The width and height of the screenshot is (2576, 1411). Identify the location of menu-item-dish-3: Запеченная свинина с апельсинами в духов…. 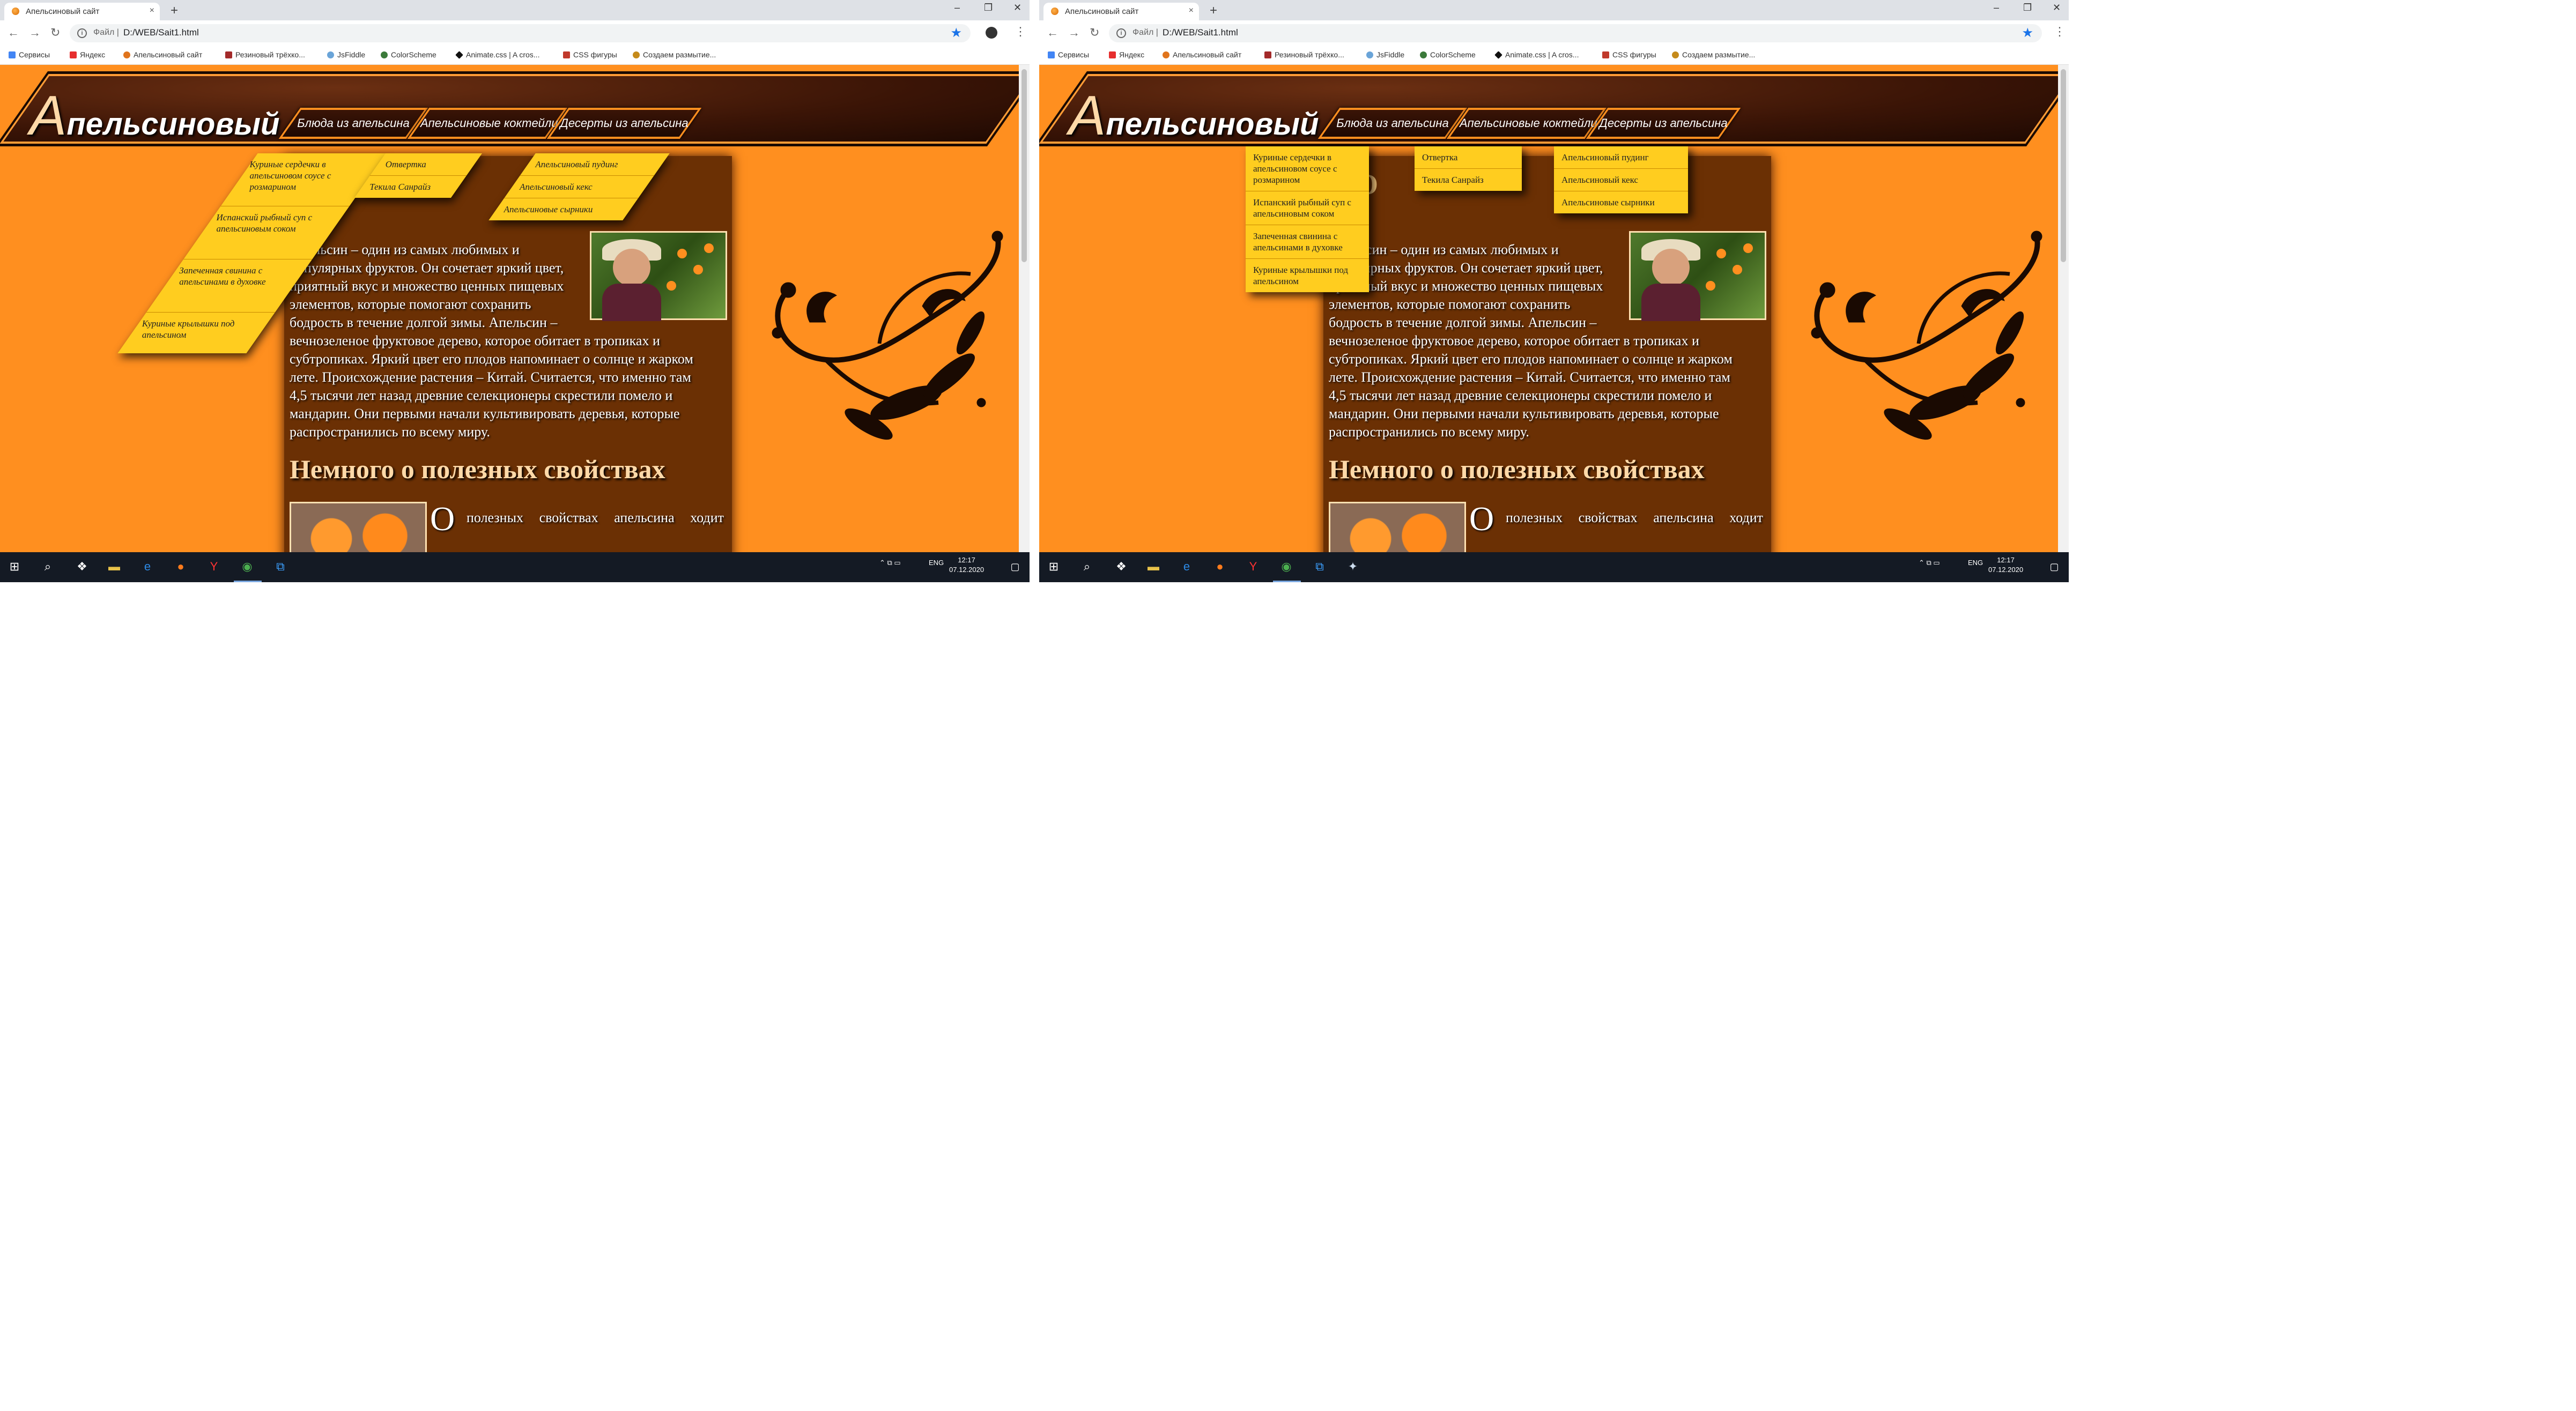
(1307, 242).